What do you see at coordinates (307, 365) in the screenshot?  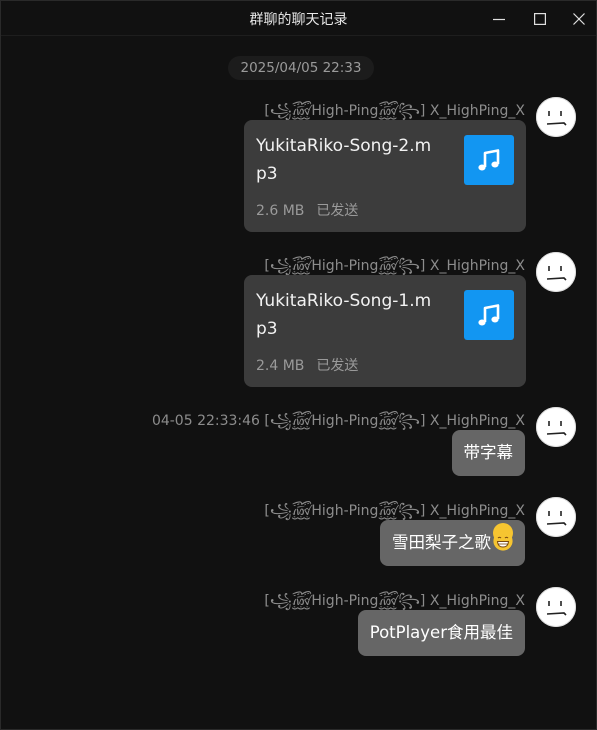 I see `file-meta: 2.4 MB 已发送` at bounding box center [307, 365].